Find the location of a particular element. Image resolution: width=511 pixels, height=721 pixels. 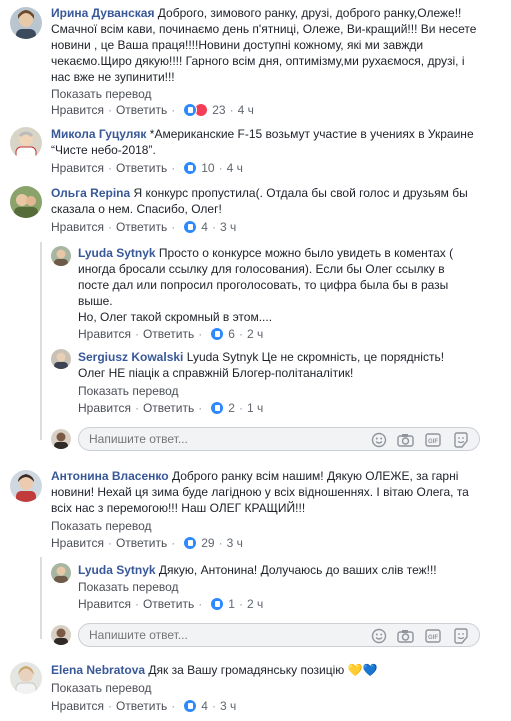

comment-actions: Нравится · Ответить · 4 · 3 ч is located at coordinates (144, 706).